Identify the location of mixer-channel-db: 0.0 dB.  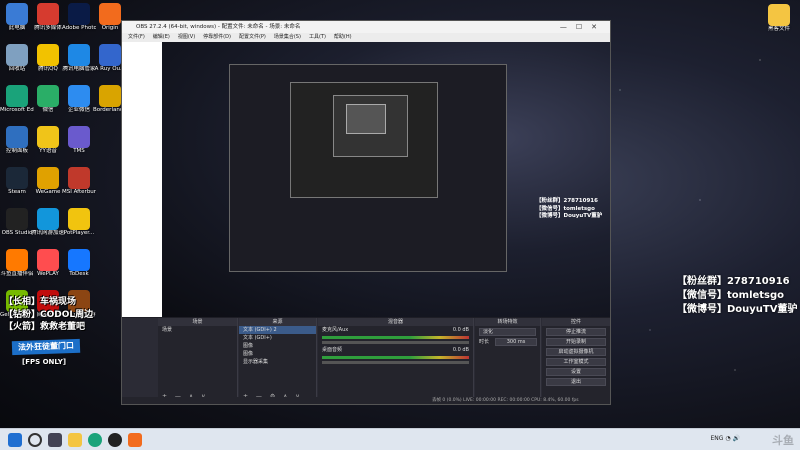
(460, 330).